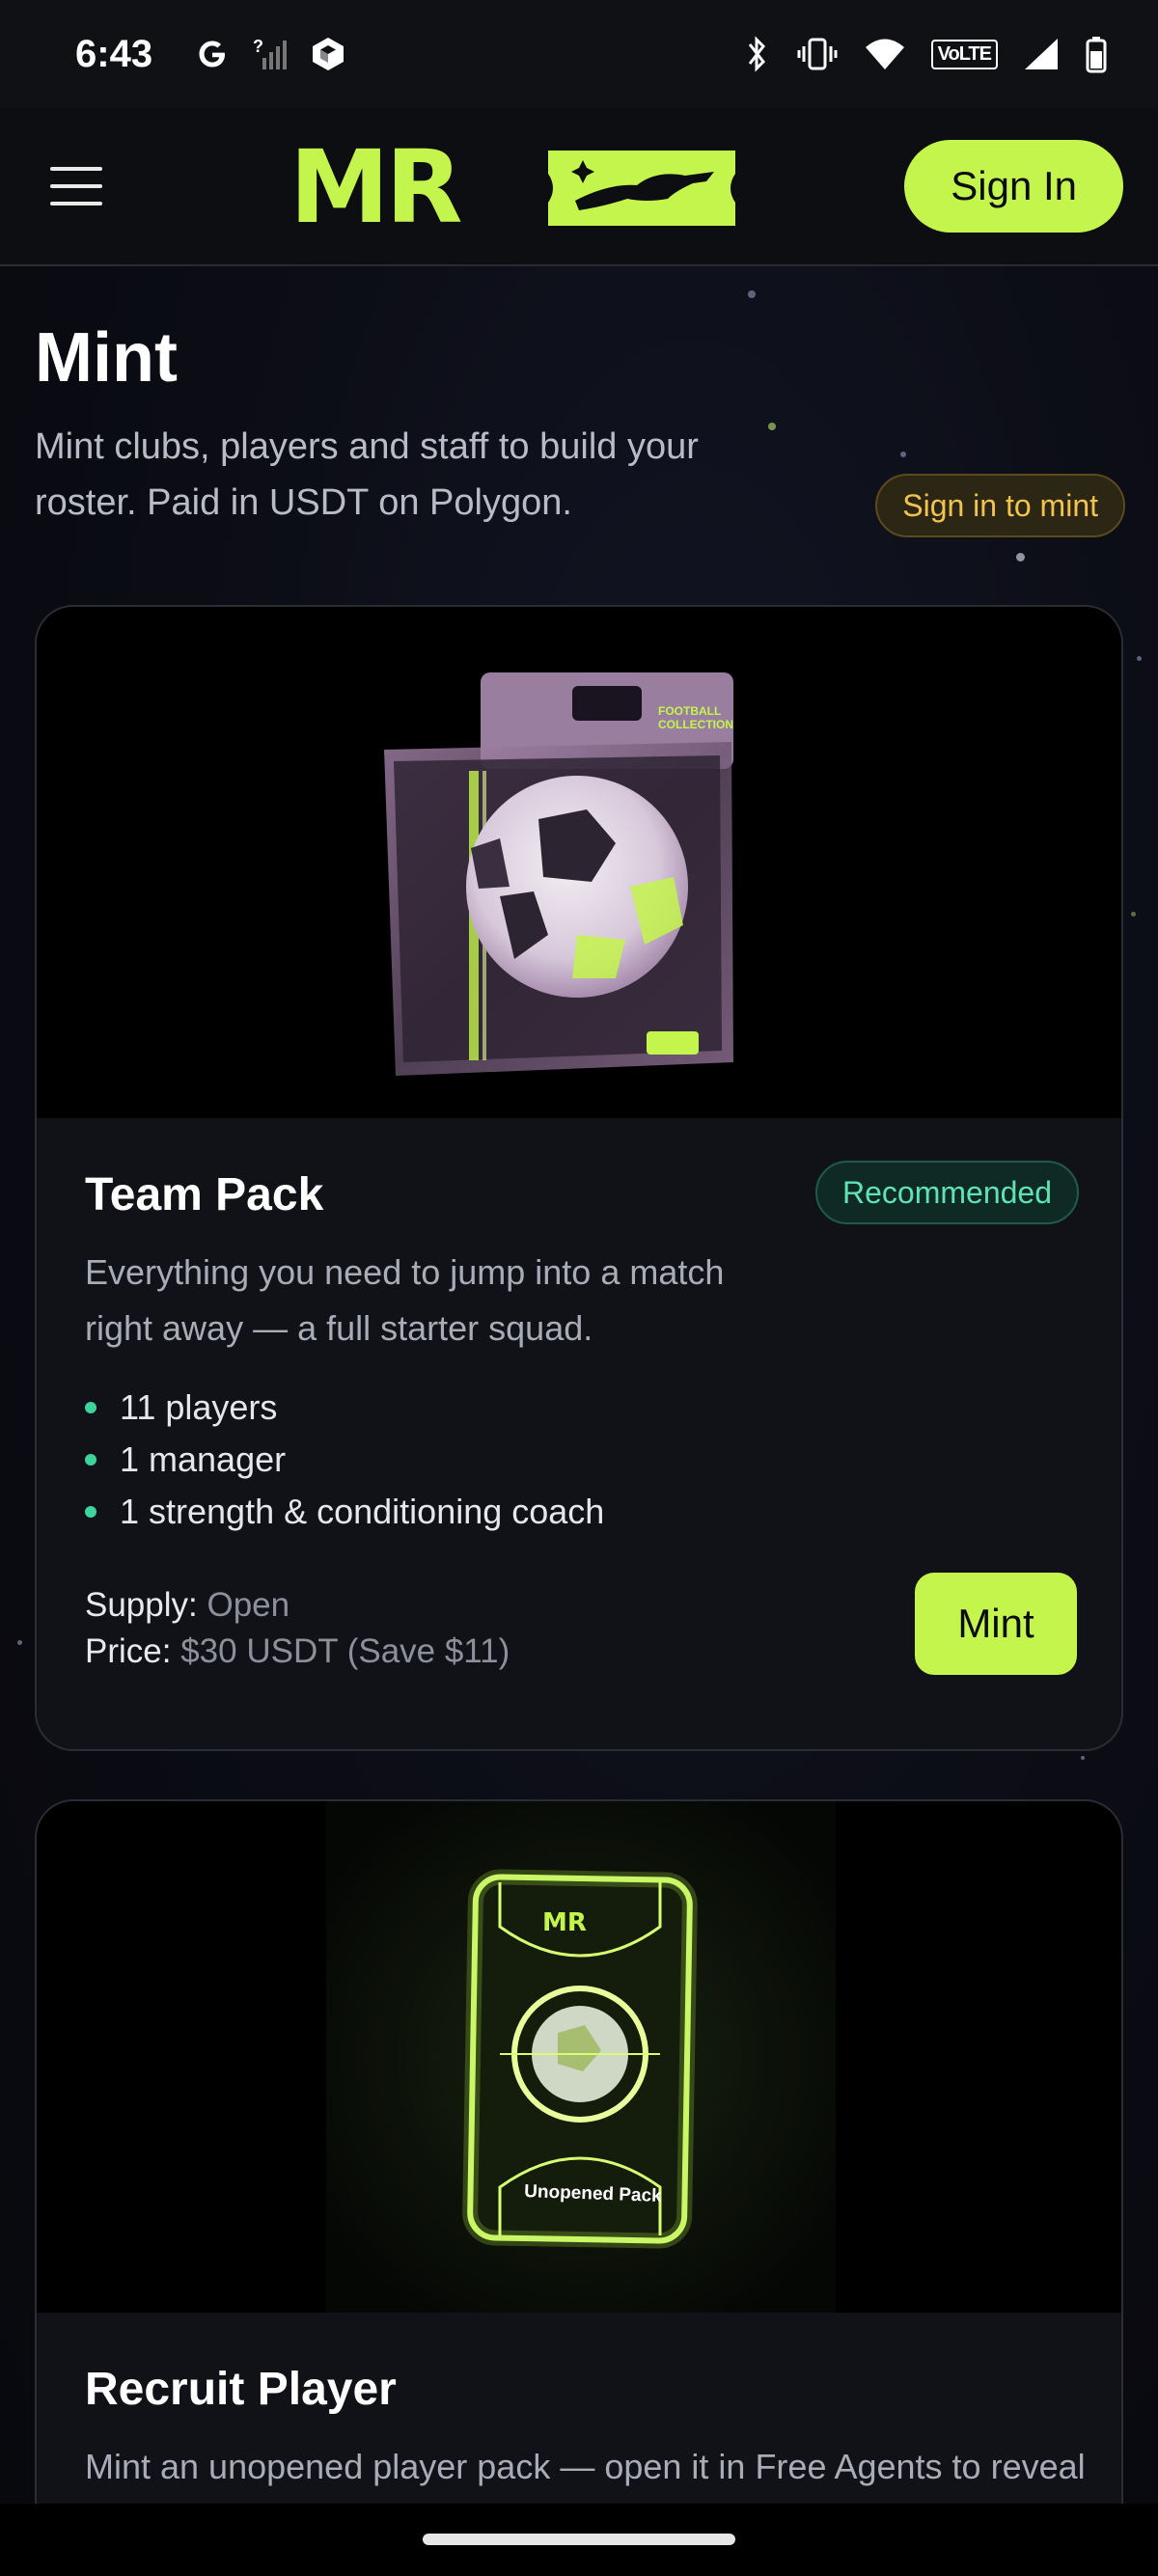 The height and width of the screenshot is (2576, 1158). Describe the element at coordinates (756, 54) in the screenshot. I see `bluetooth-icon` at that location.